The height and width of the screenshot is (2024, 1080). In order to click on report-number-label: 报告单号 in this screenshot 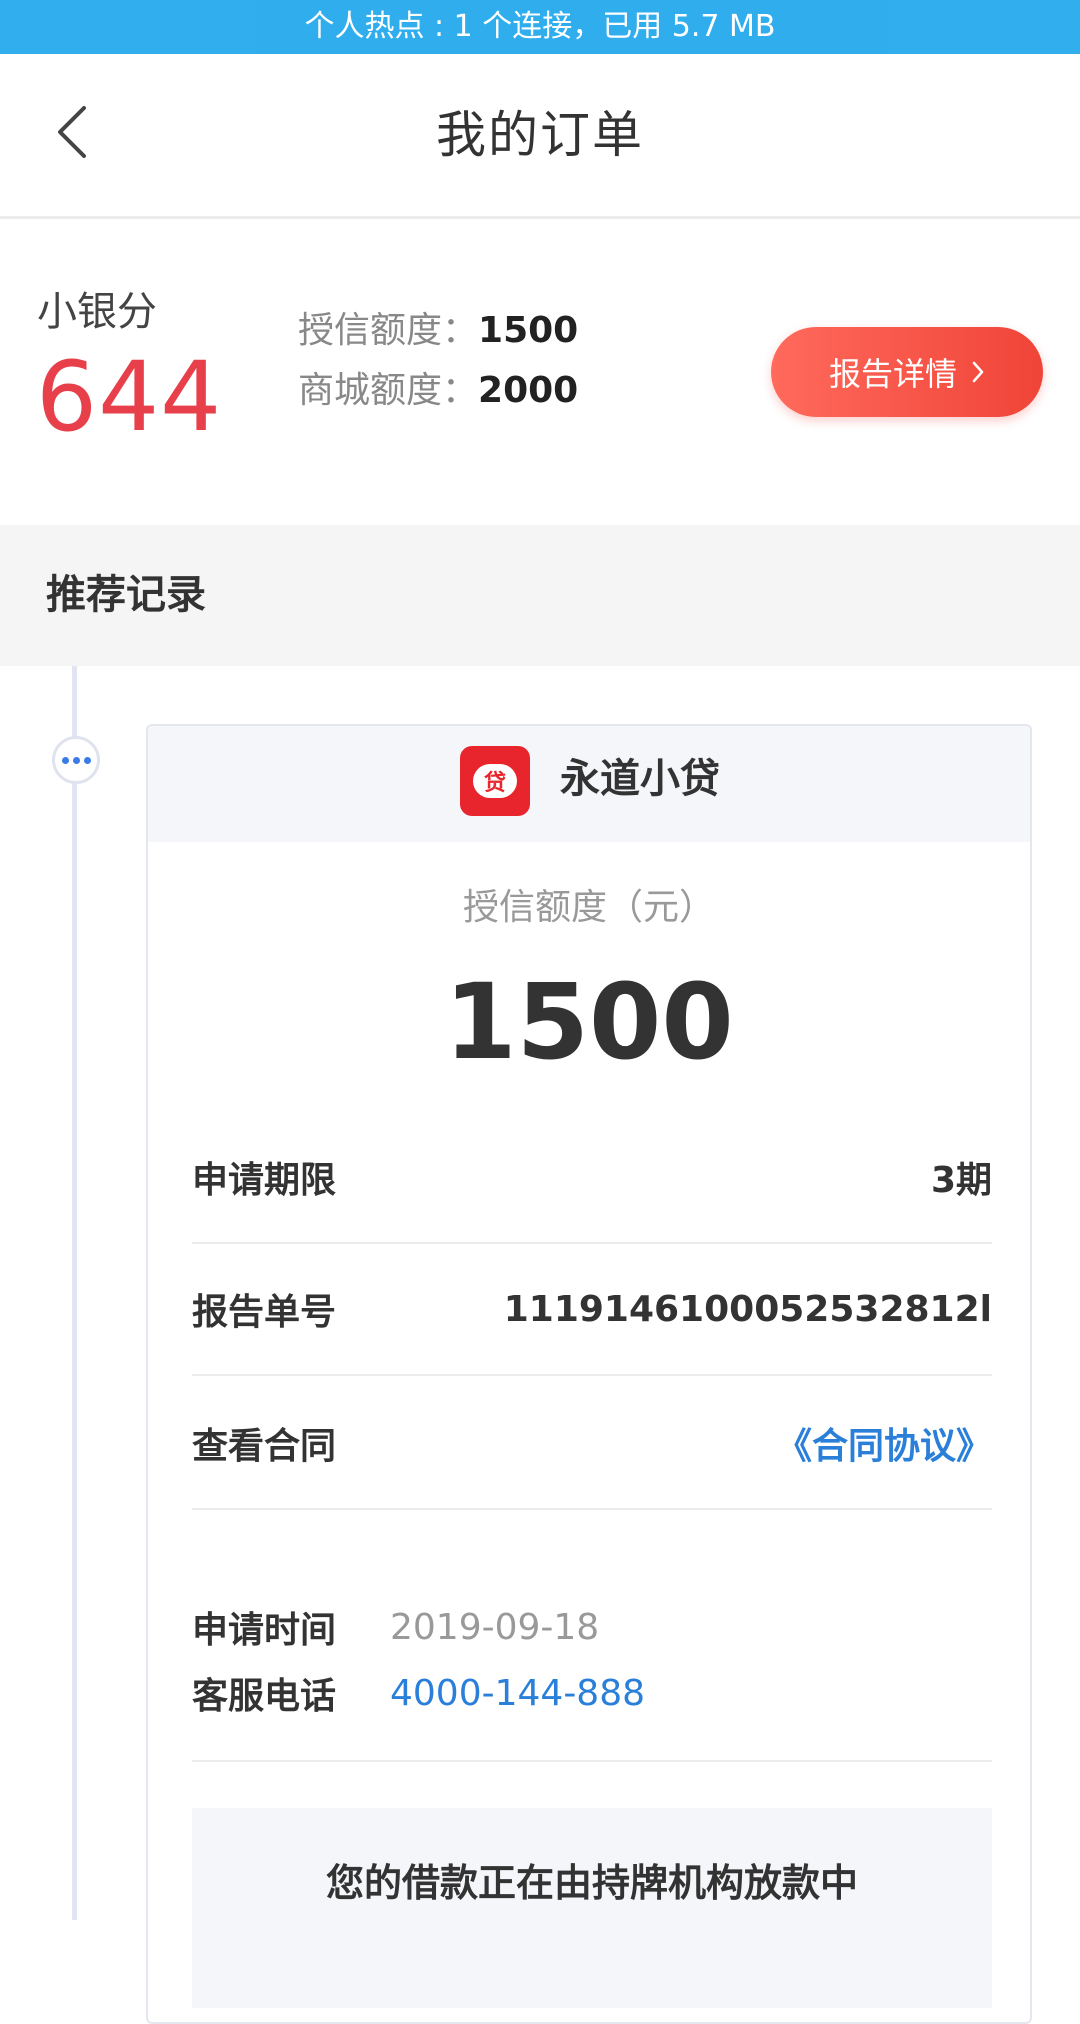, I will do `click(264, 1312)`.